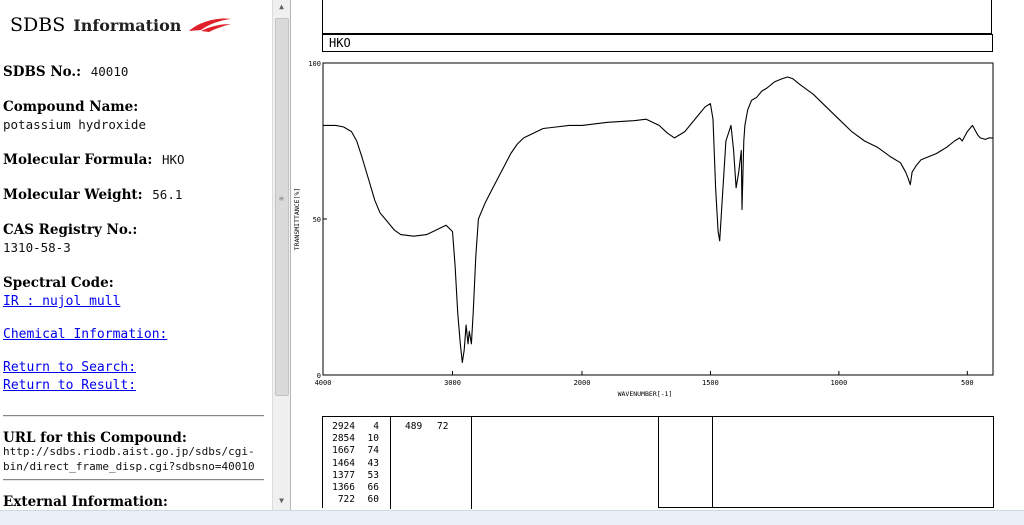 The height and width of the screenshot is (525, 1024). I want to click on cas-value-row: 1310-58-3, so click(37, 246).